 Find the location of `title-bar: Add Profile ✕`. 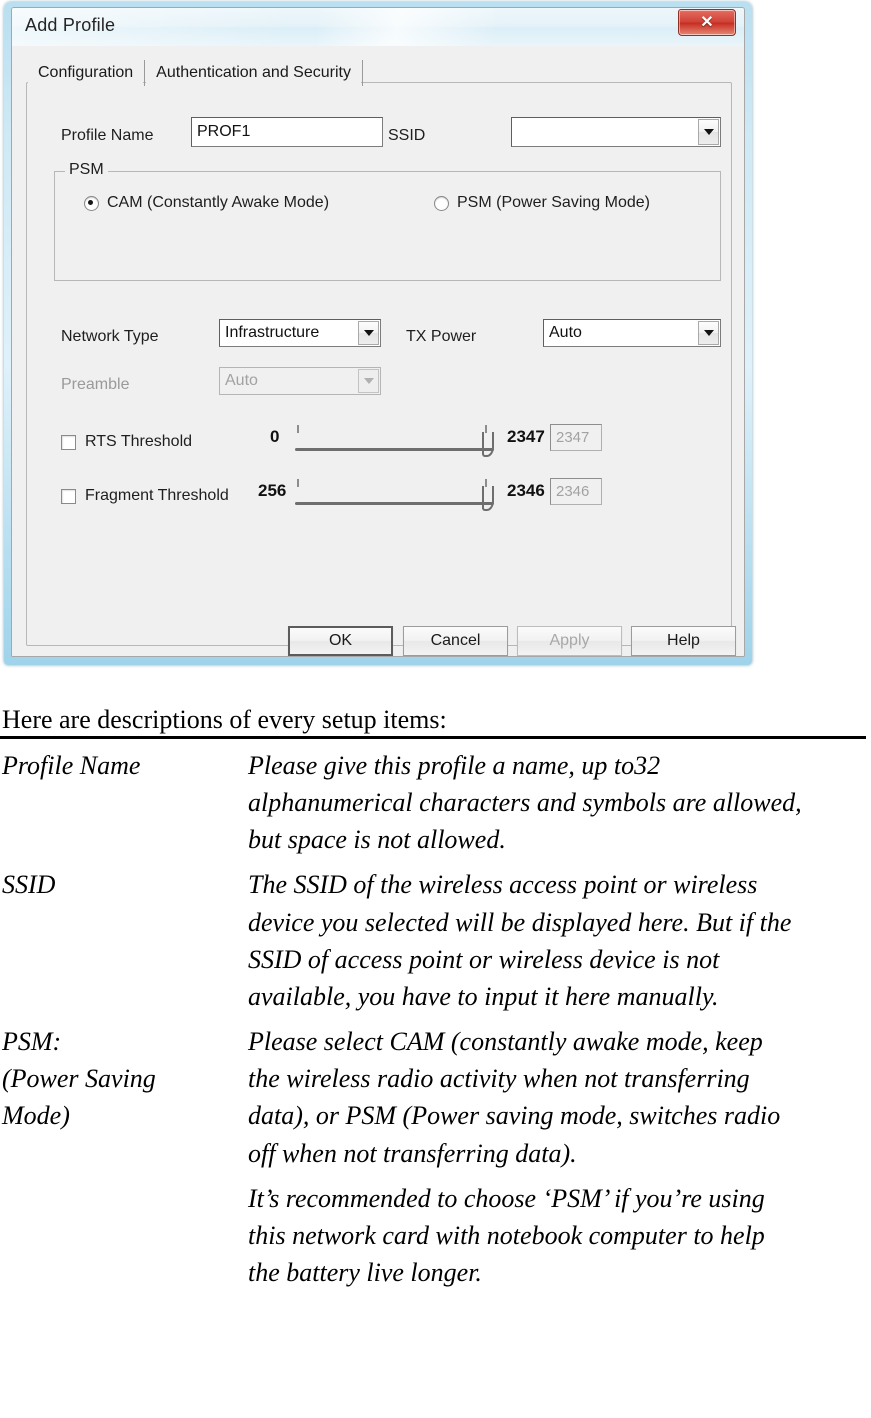

title-bar: Add Profile ✕ is located at coordinates (378, 27).